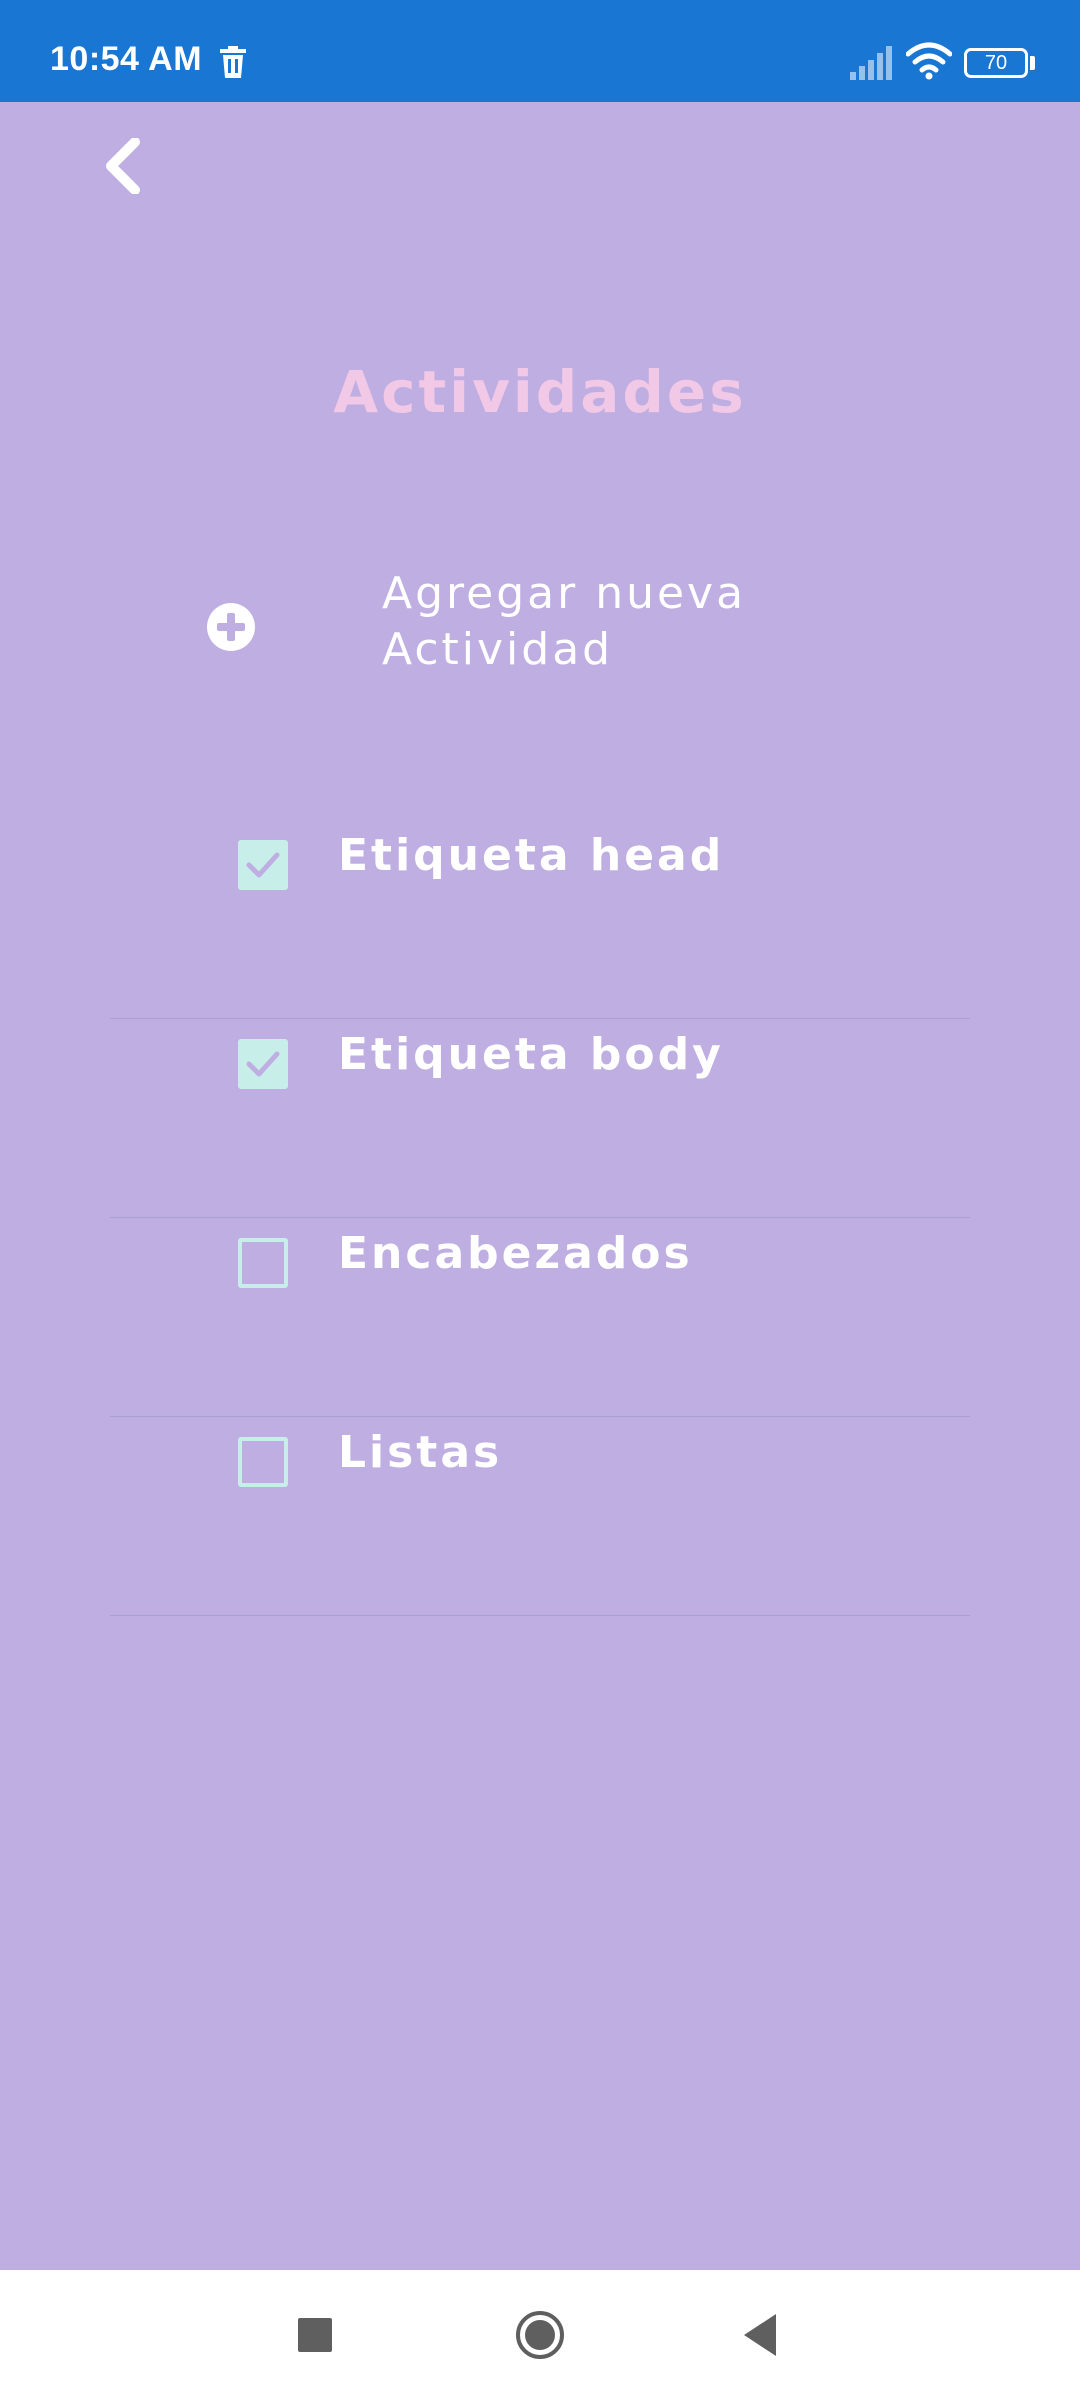 This screenshot has height=2400, width=1080. What do you see at coordinates (126, 59) in the screenshot?
I see `status-time: 10:54 AM` at bounding box center [126, 59].